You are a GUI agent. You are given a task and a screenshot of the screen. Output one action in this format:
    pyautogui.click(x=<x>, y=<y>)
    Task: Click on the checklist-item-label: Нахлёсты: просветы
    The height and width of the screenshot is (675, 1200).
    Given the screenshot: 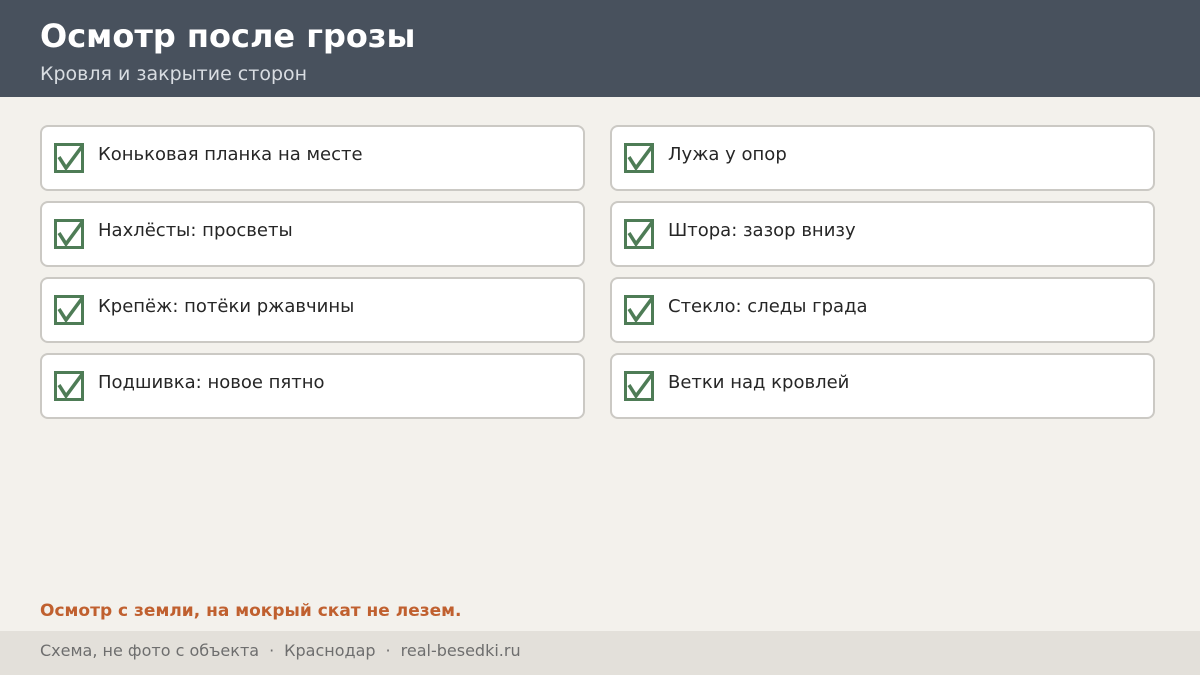 What is the action you would take?
    pyautogui.click(x=195, y=230)
    